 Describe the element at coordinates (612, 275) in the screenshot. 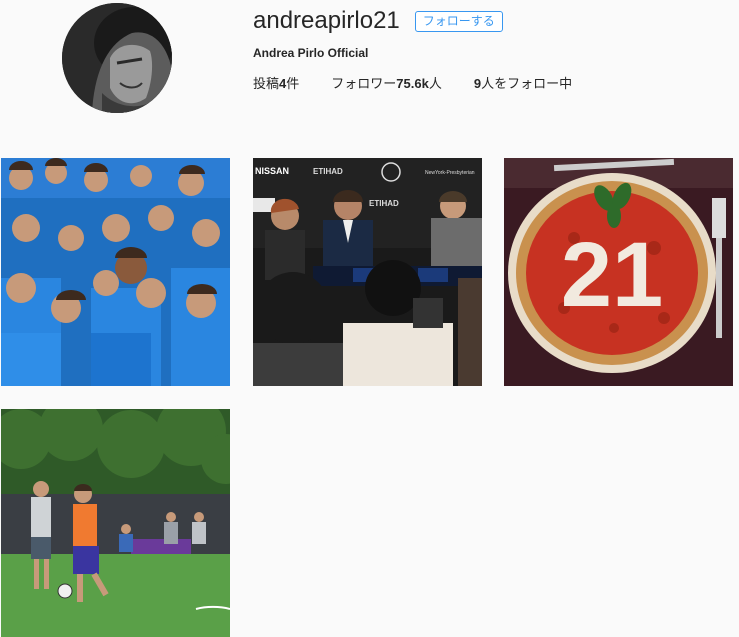

I see `pizza-number: 21` at that location.